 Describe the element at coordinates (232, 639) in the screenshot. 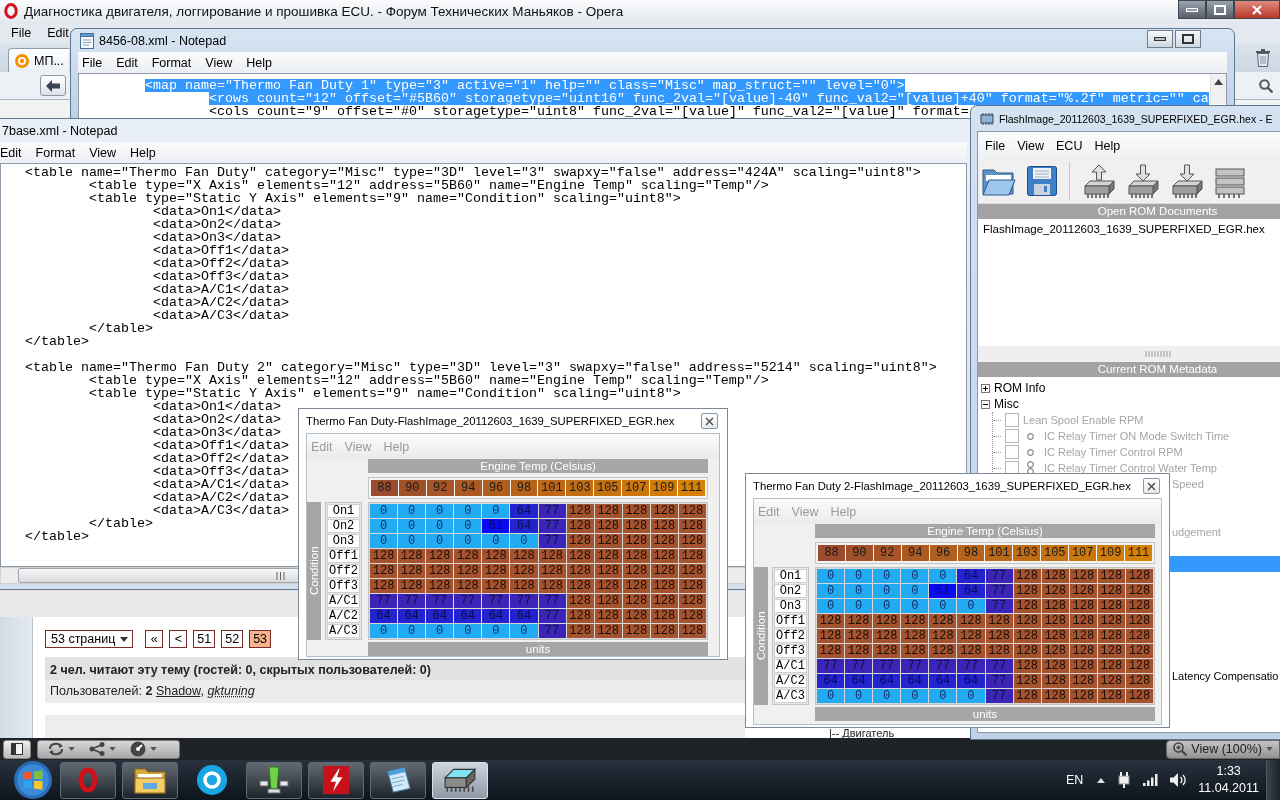

I see `page-link: 52` at that location.